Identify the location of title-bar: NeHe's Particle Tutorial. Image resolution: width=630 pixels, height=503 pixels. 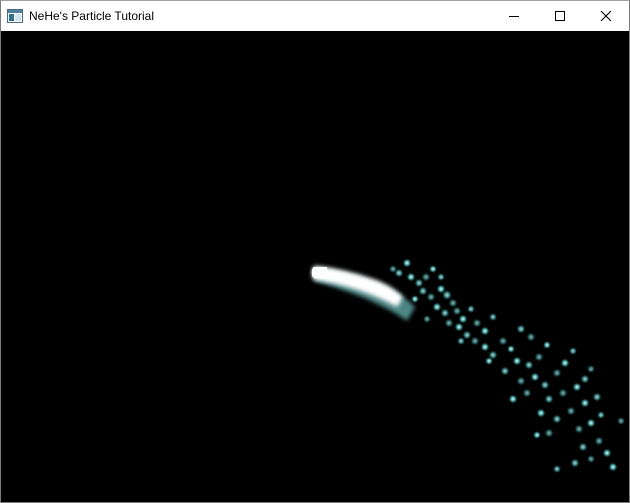
(315, 16).